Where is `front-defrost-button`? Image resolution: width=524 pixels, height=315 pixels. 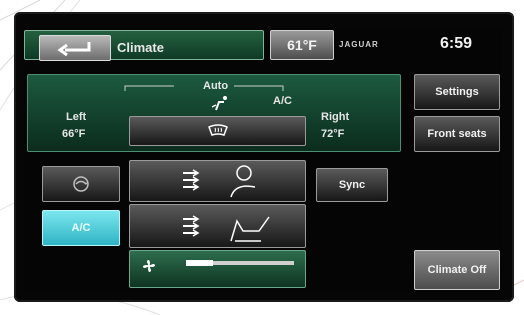
front-defrost-button is located at coordinates (217, 131).